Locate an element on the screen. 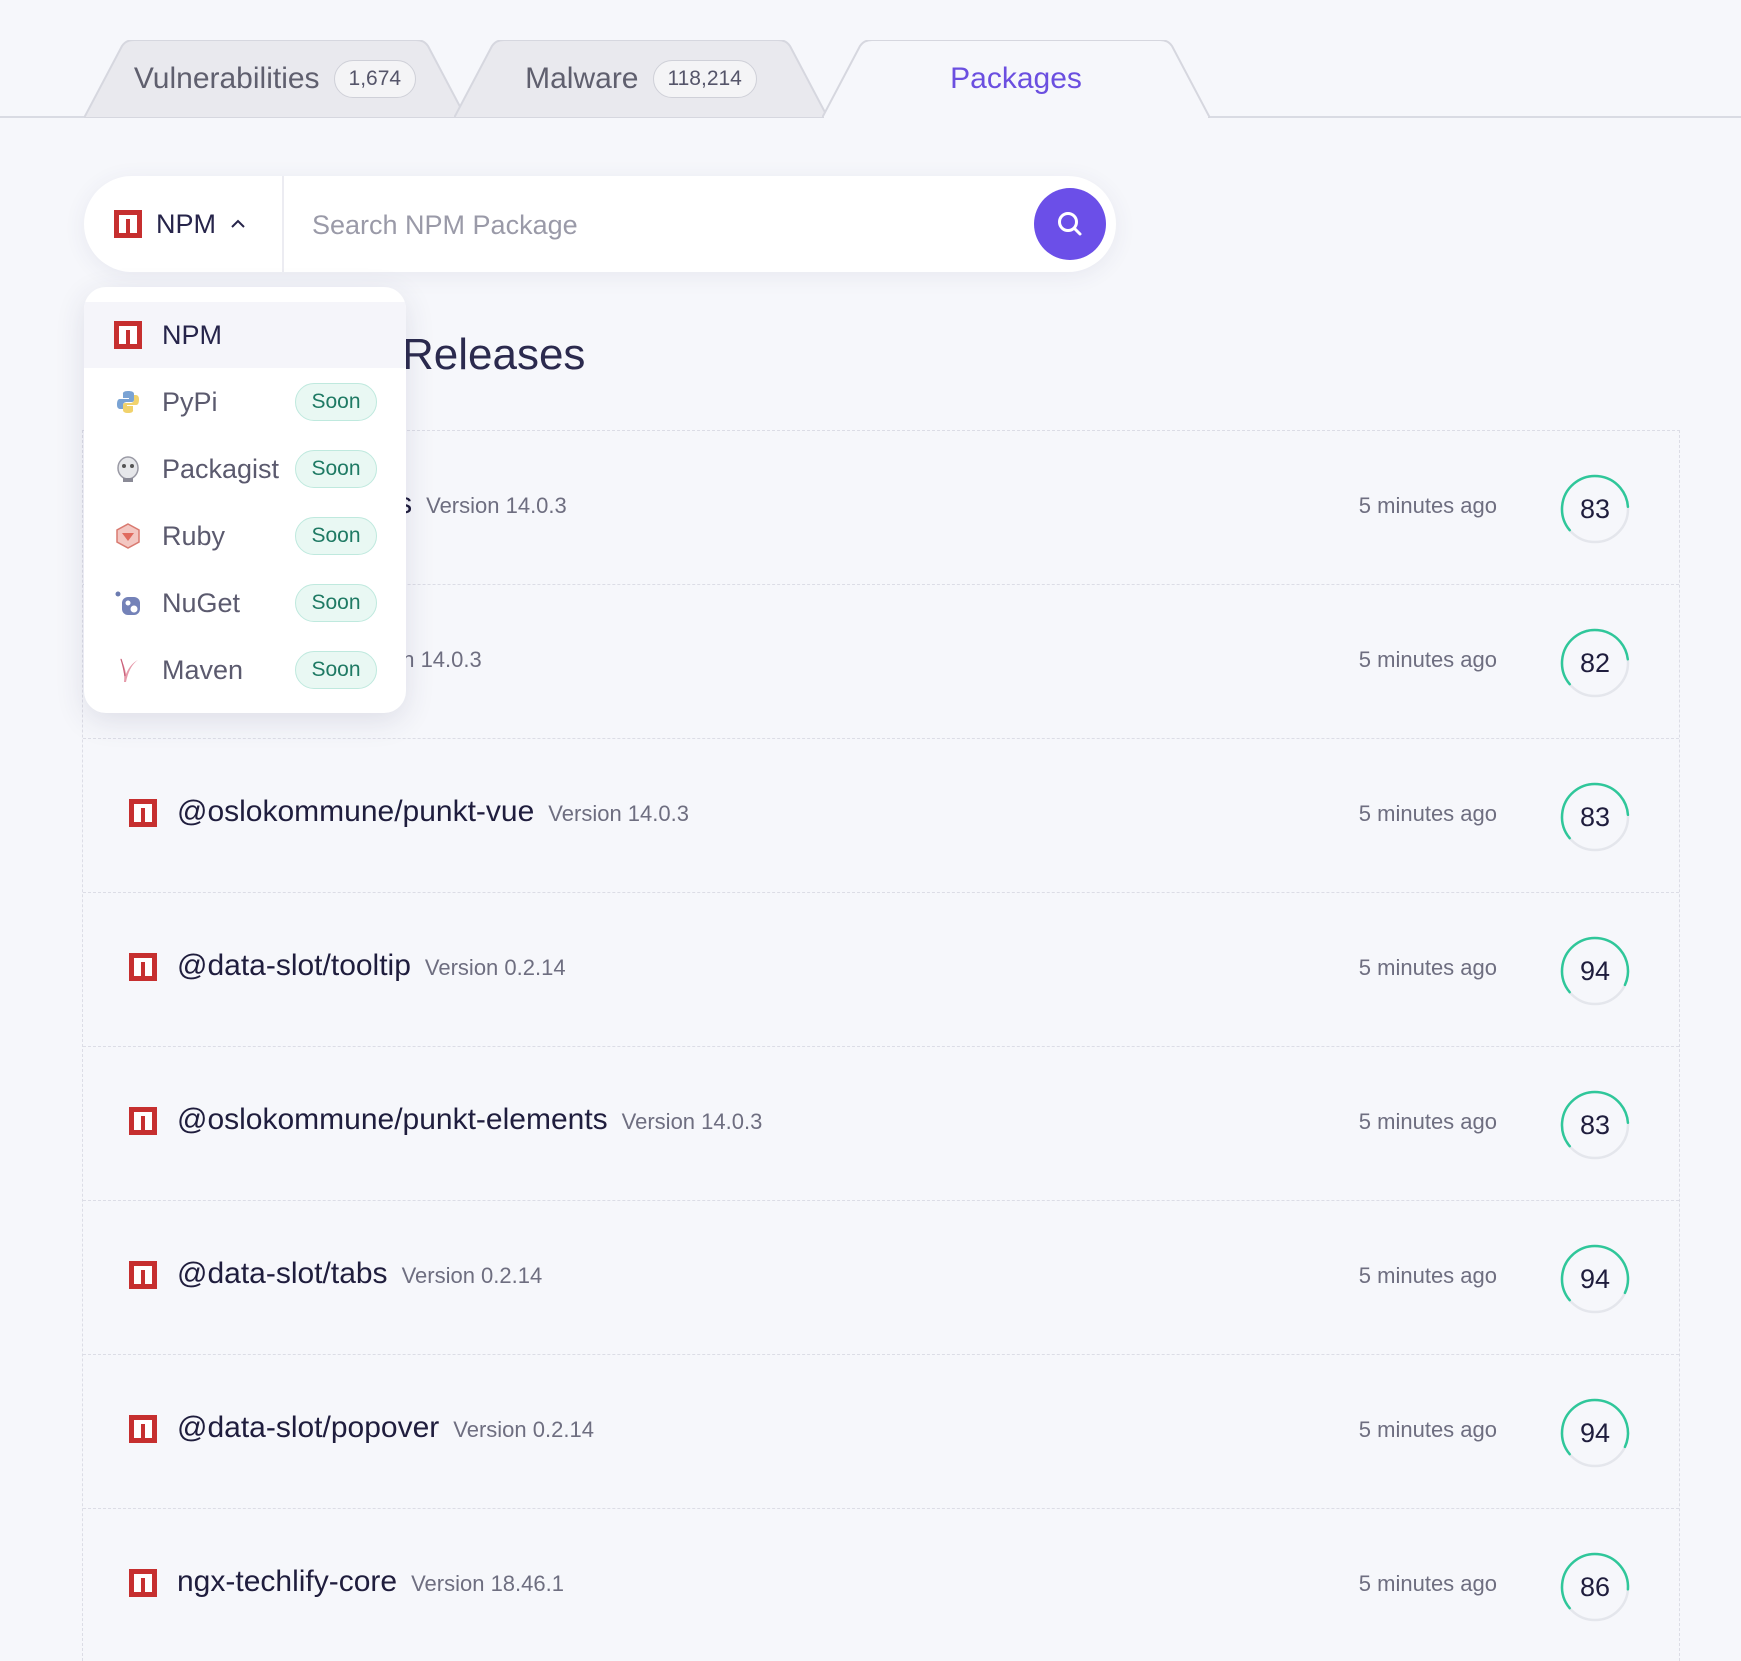 This screenshot has height=1661, width=1741. package-version: Version 18.46.1 is located at coordinates (487, 1583).